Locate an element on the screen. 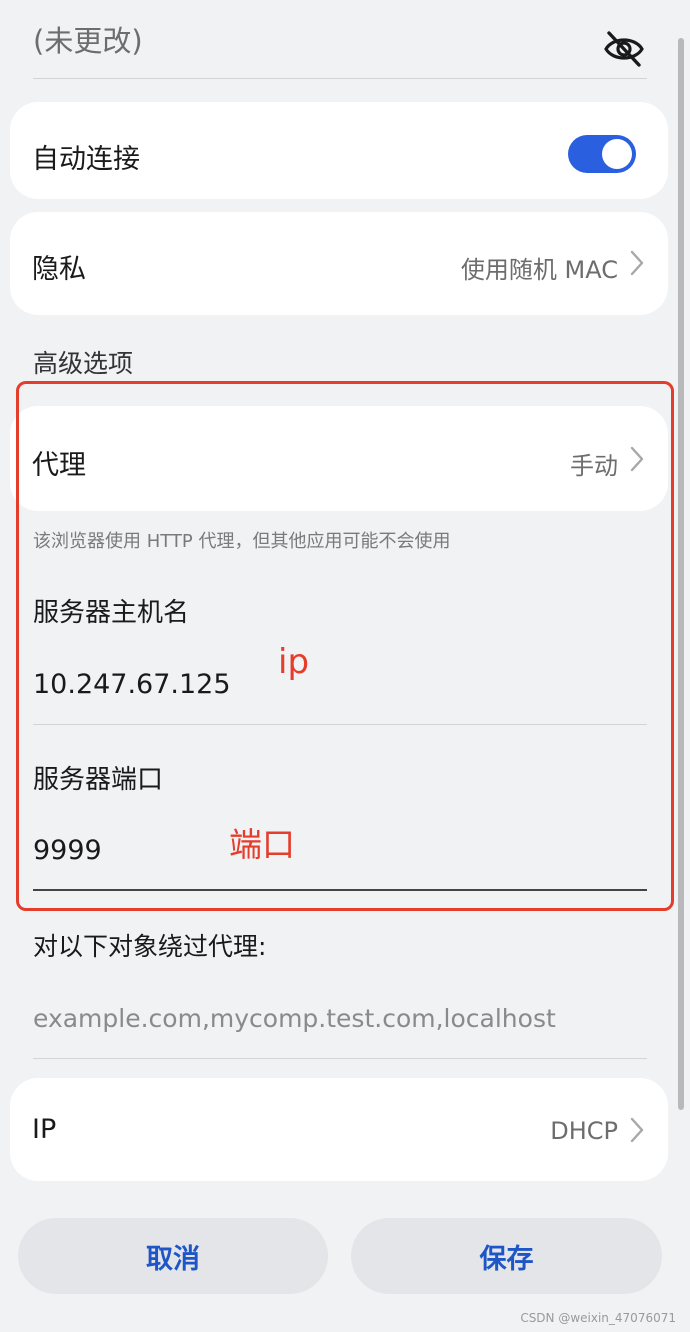 The height and width of the screenshot is (1332, 690). ip-row: IP DHCP is located at coordinates (339, 1129).